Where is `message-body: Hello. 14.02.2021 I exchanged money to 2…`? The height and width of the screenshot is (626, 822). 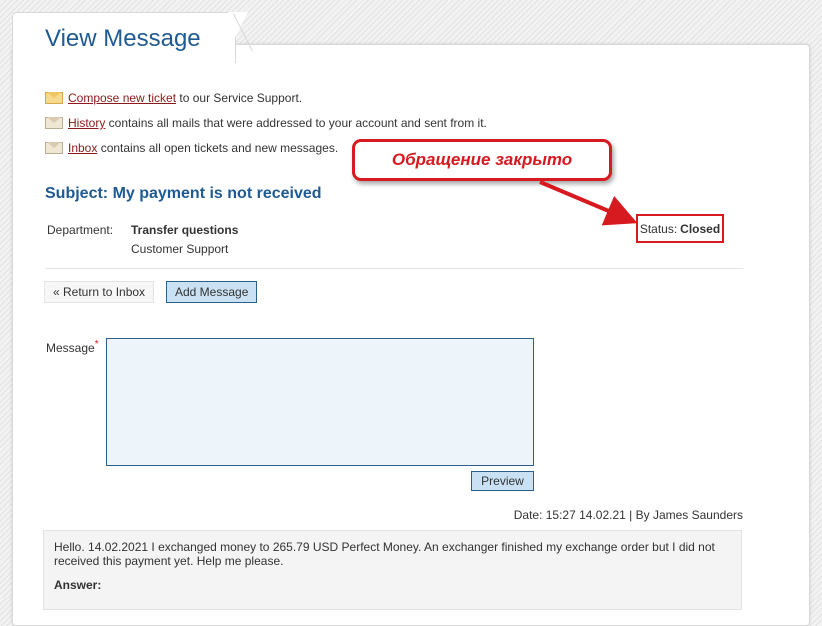 message-body: Hello. 14.02.2021 I exchanged money to 2… is located at coordinates (392, 570).